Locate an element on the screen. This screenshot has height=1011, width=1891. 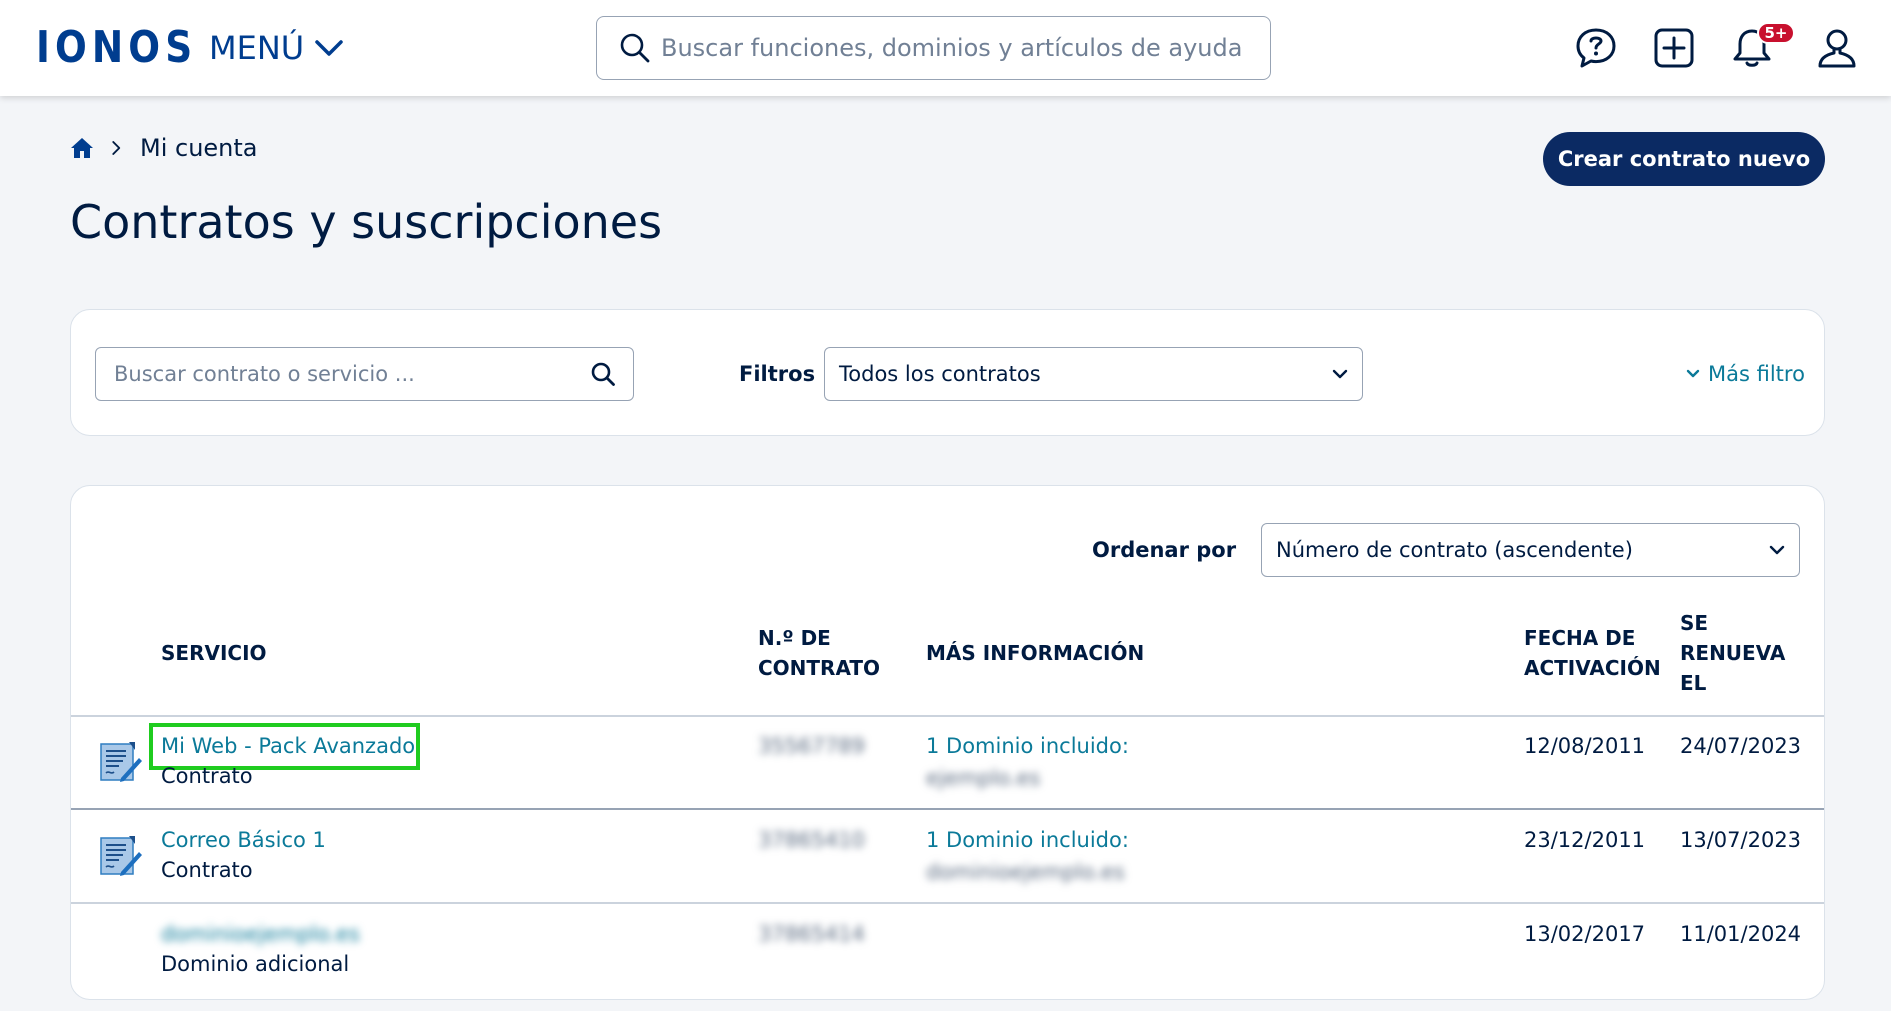
contract-number: 37865414 is located at coordinates (811, 934).